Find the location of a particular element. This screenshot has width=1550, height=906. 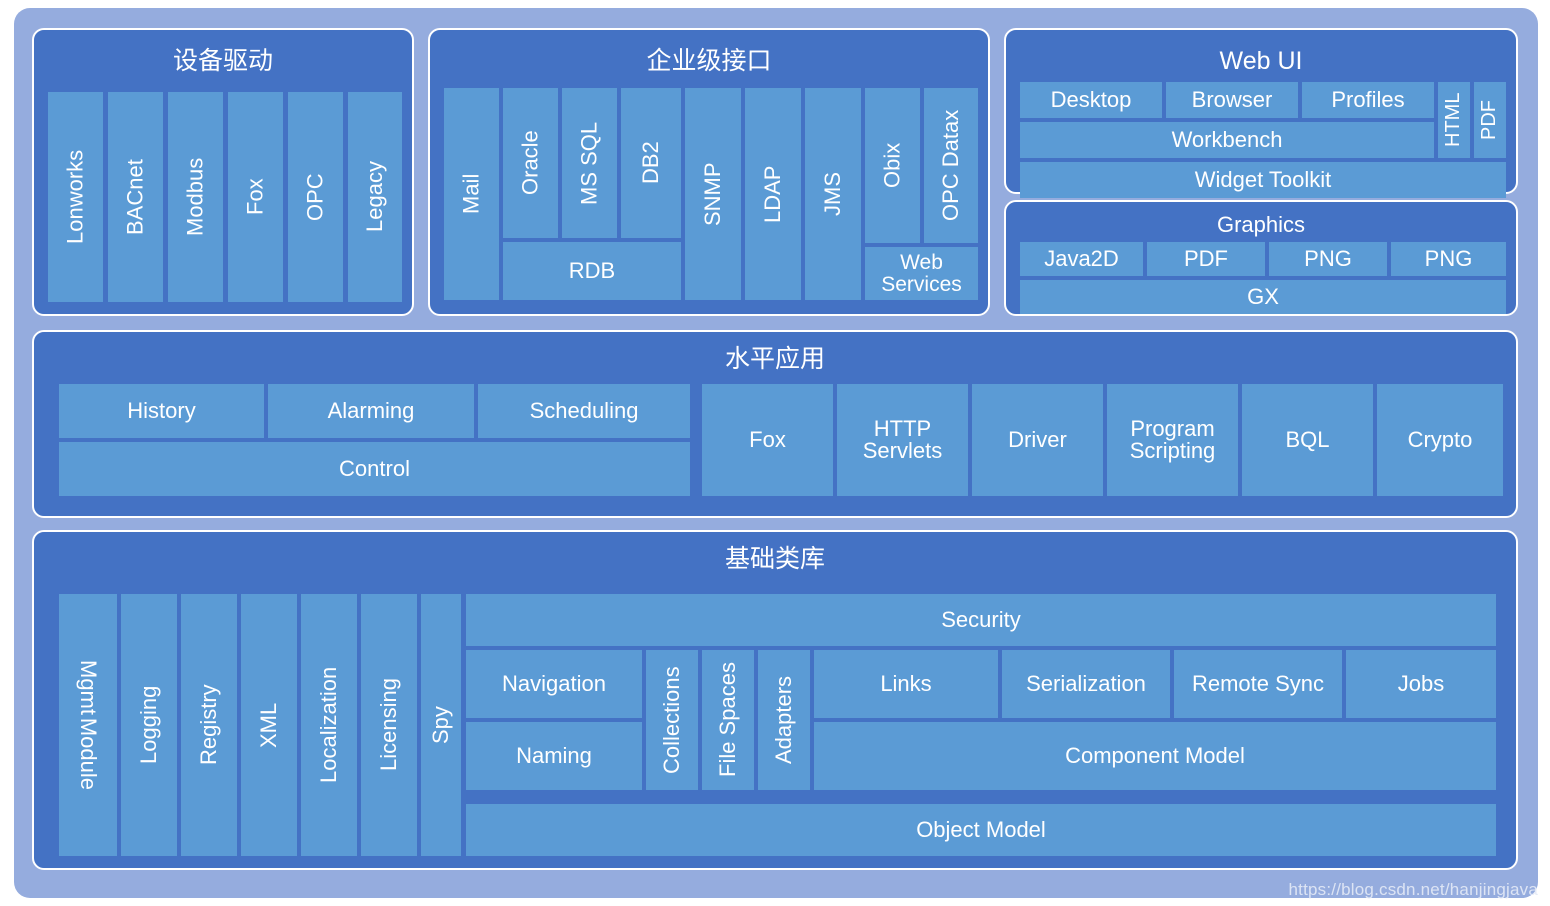

tile-licensing: Licensing is located at coordinates (389, 725).